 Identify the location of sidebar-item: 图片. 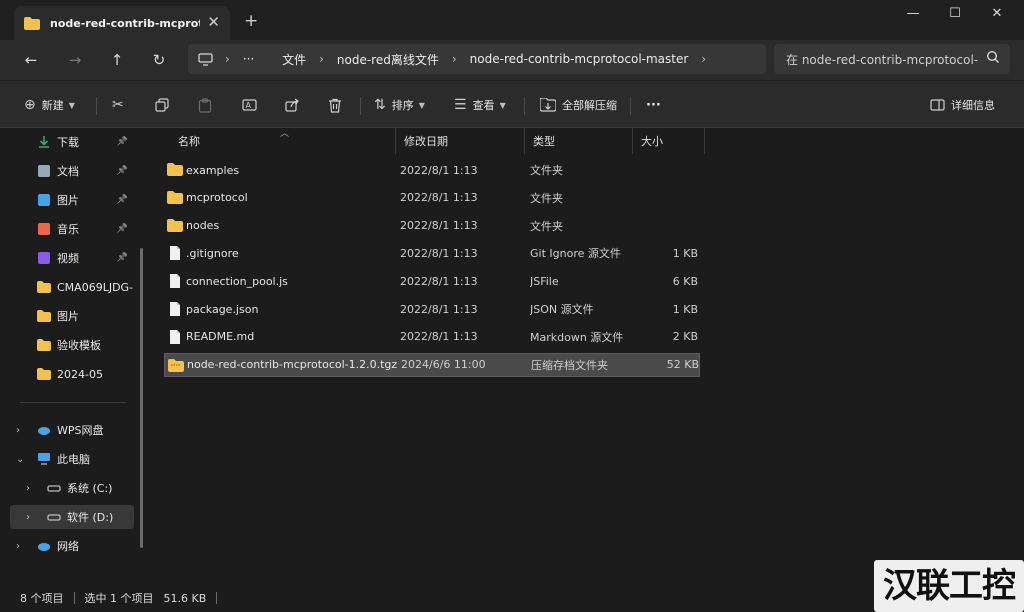
(72, 316).